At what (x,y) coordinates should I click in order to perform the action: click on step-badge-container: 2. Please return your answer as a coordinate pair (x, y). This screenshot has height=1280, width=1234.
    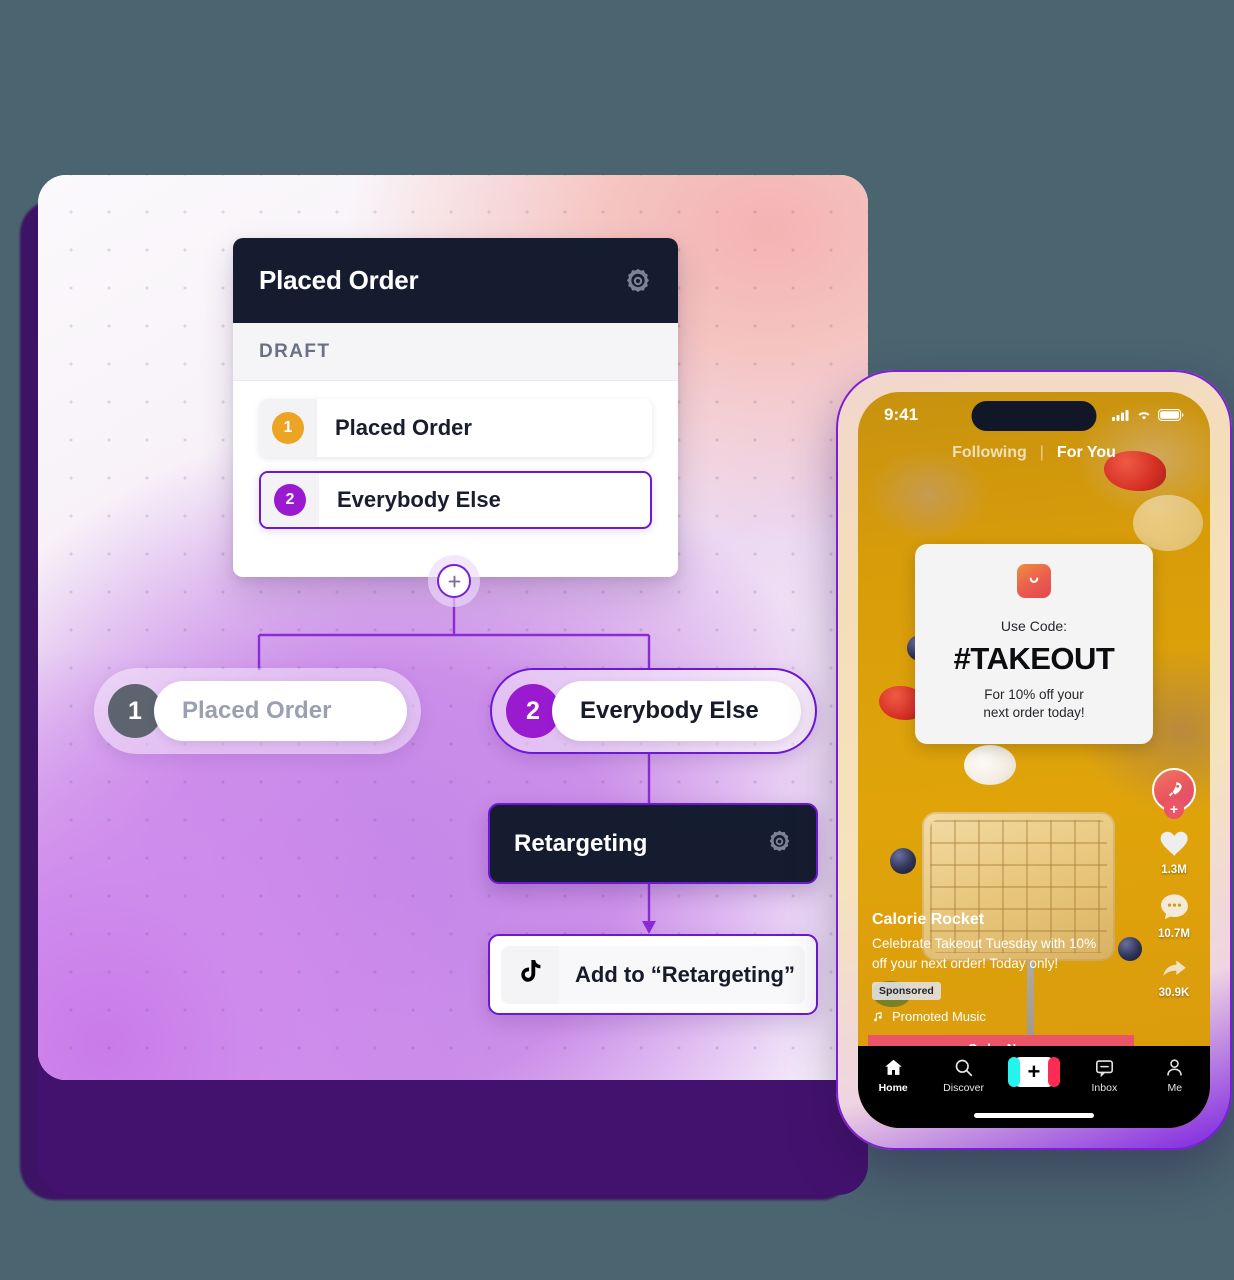
    Looking at the image, I should click on (290, 500).